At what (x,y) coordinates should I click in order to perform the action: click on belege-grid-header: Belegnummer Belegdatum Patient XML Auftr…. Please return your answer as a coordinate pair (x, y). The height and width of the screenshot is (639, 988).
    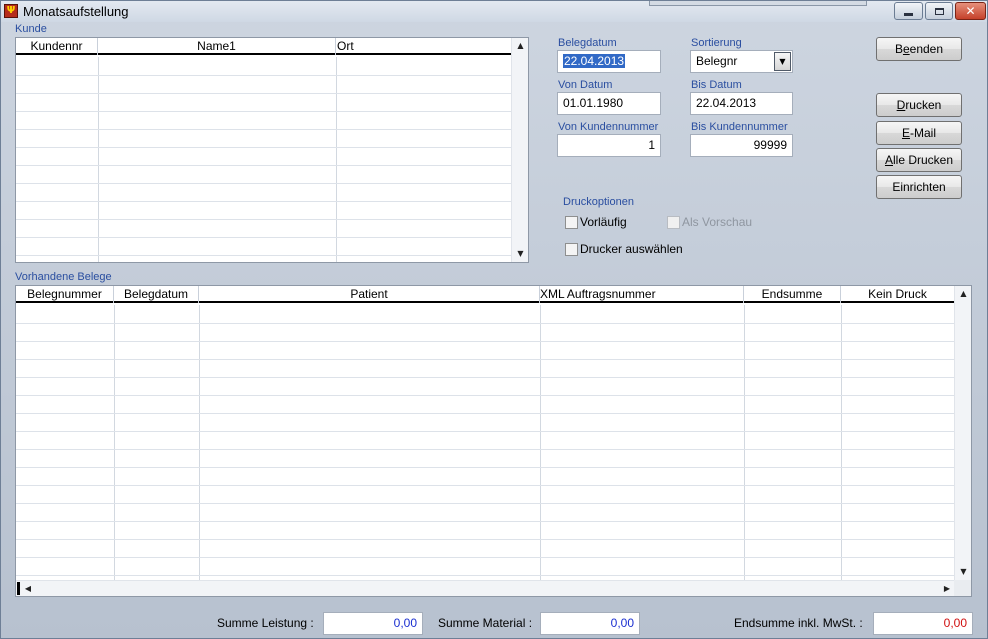
    Looking at the image, I should click on (485, 294).